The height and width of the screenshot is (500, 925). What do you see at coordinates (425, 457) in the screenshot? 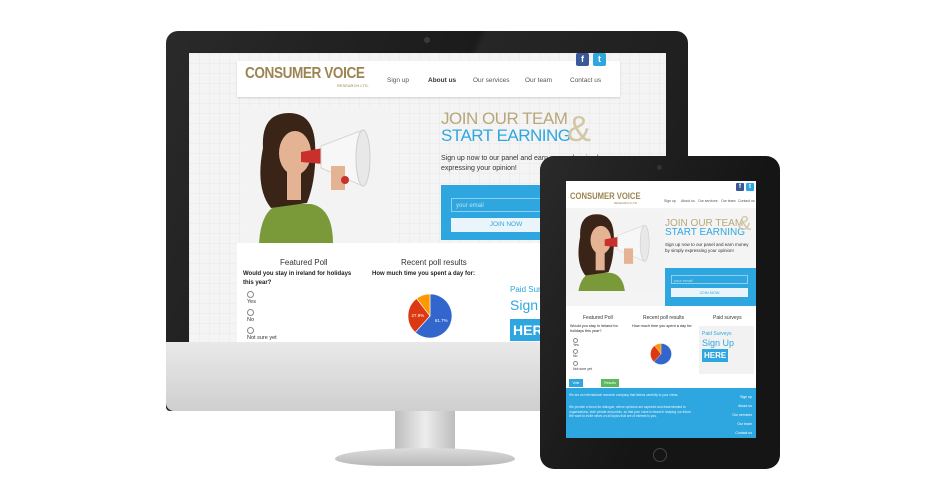
I see `monitor-stand-base` at bounding box center [425, 457].